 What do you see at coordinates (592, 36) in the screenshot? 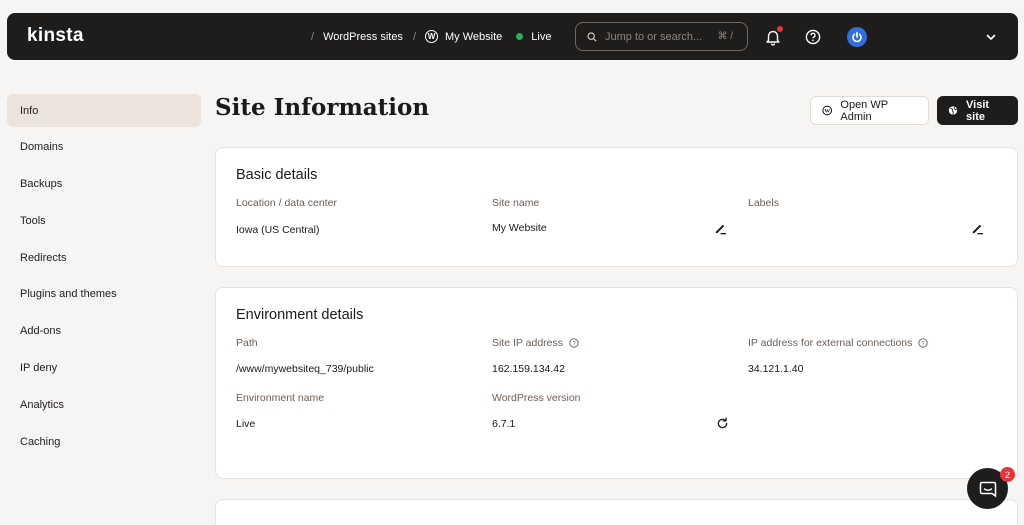
I see `search-icon` at bounding box center [592, 36].